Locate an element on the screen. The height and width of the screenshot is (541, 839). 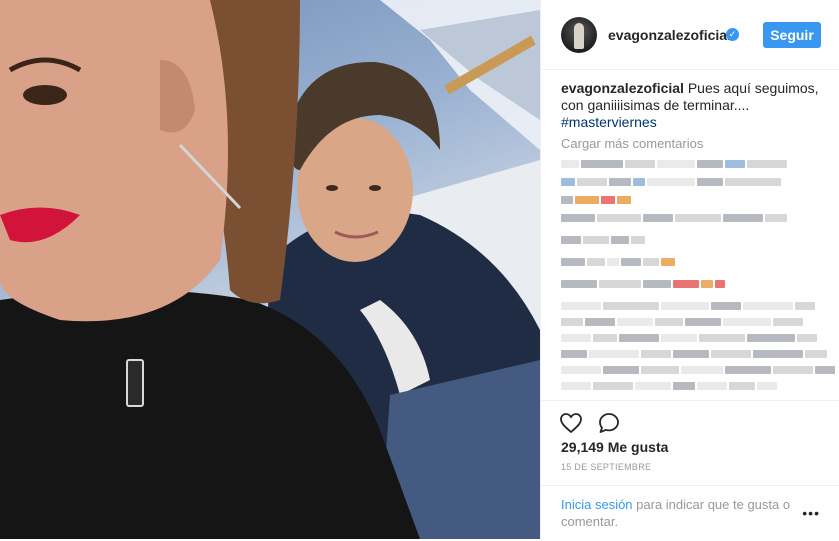
caption-hashtag: #masterviernes is located at coordinates (693, 122).